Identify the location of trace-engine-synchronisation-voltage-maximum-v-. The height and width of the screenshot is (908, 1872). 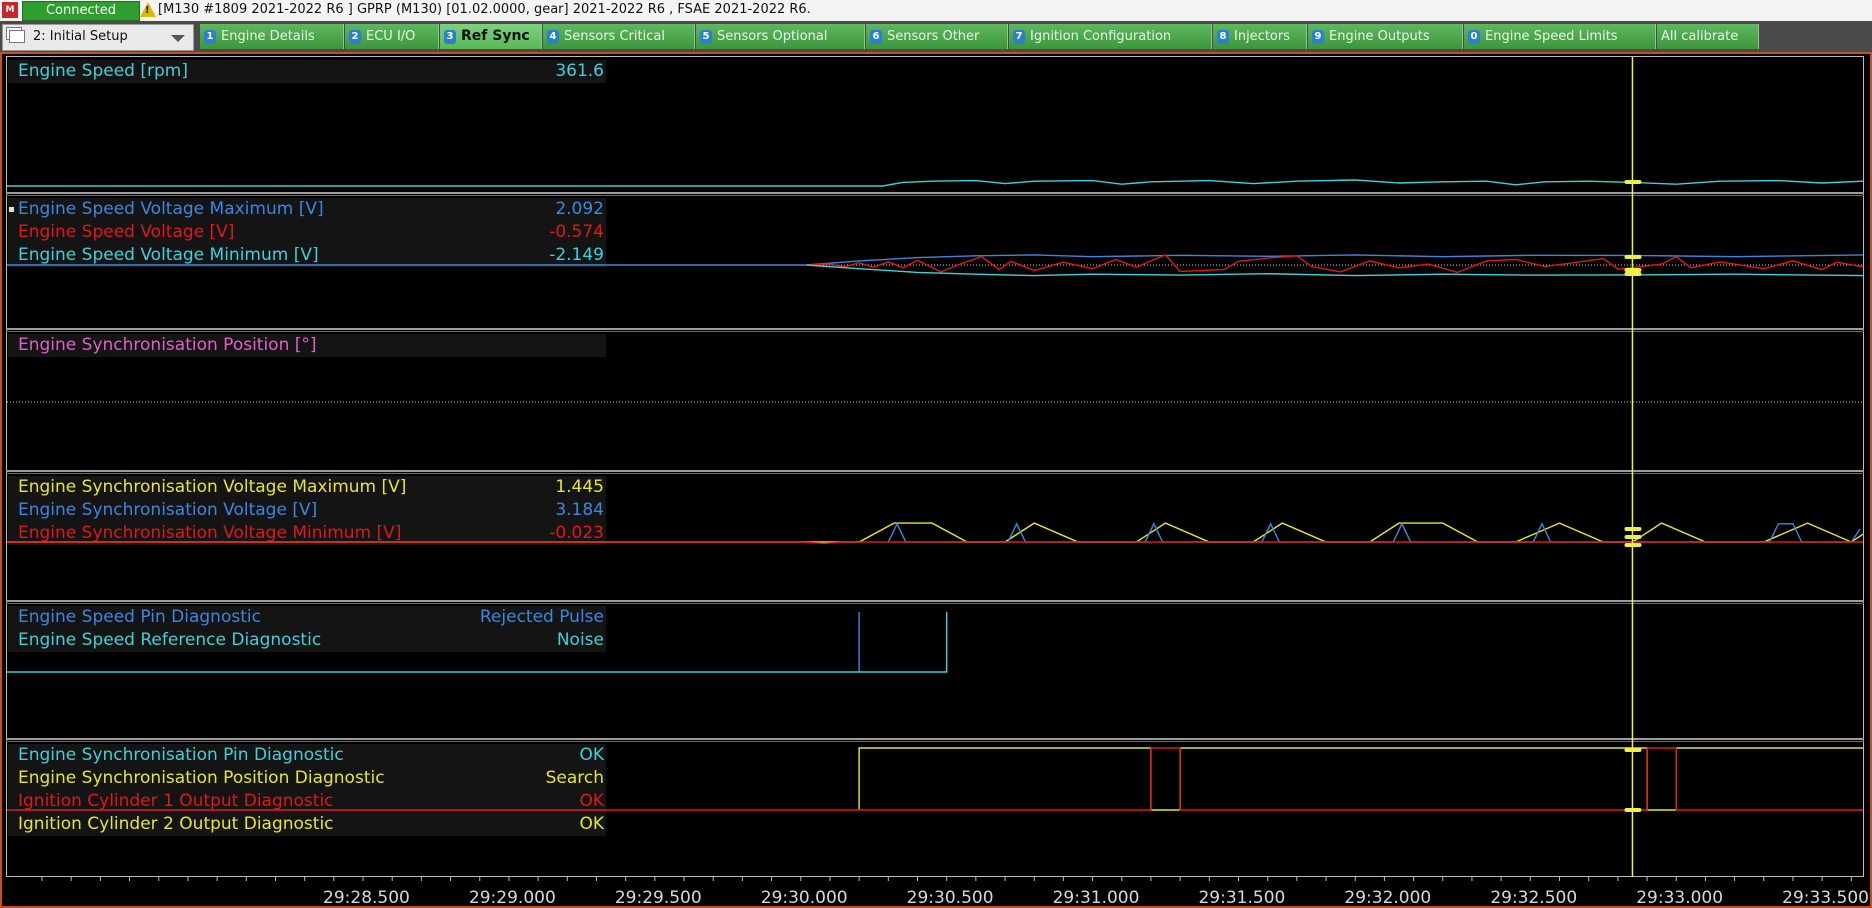
(935, 532).